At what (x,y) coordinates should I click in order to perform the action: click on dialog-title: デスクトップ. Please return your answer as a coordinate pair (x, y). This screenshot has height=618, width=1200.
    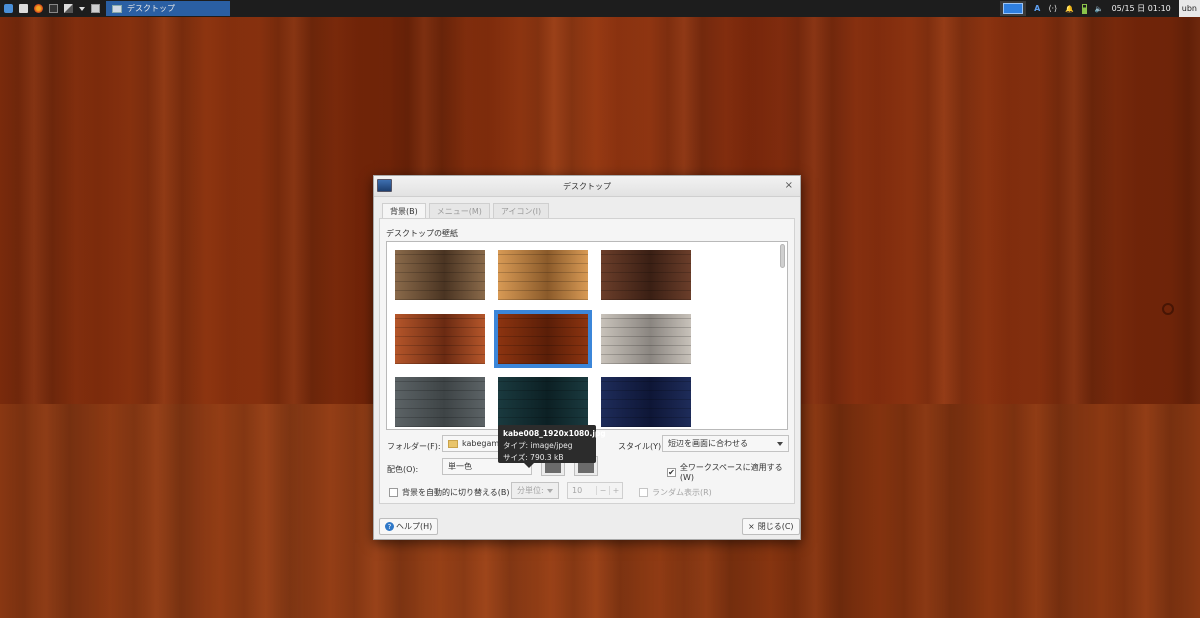
    Looking at the image, I should click on (587, 186).